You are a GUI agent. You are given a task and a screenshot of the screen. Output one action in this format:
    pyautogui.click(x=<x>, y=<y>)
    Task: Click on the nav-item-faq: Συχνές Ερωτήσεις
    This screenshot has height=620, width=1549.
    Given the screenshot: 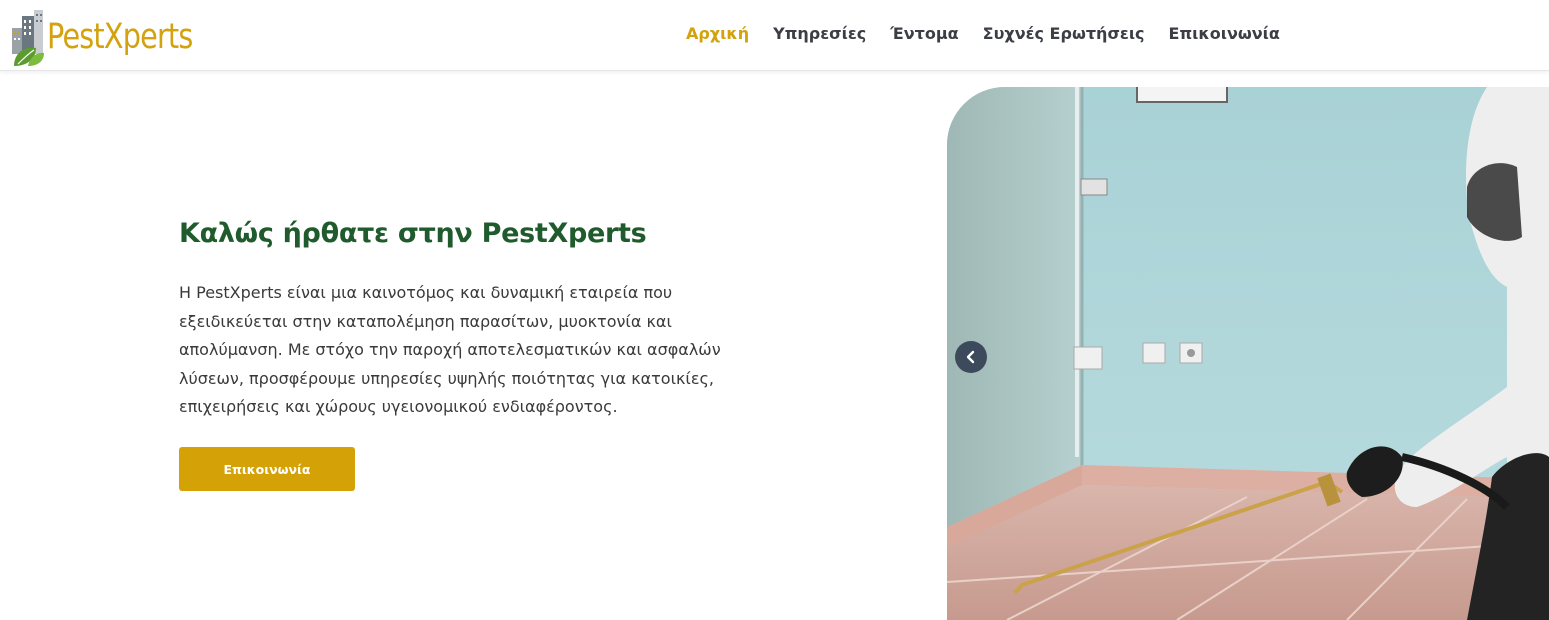 What is the action you would take?
    pyautogui.click(x=1064, y=33)
    